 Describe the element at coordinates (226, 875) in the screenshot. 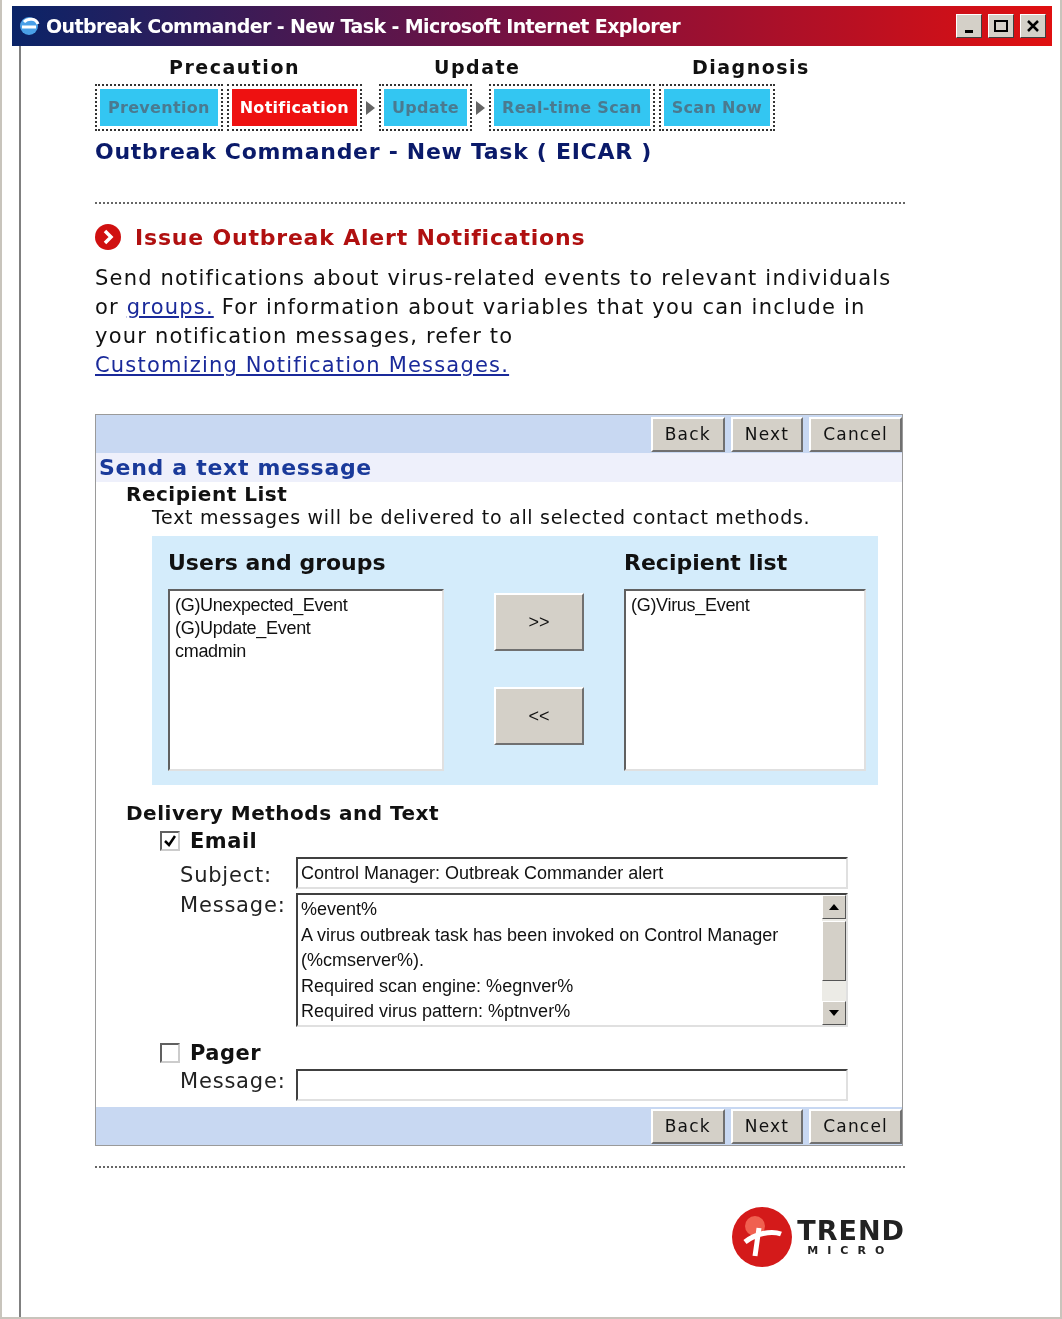

I see `field-label: Subject:` at that location.